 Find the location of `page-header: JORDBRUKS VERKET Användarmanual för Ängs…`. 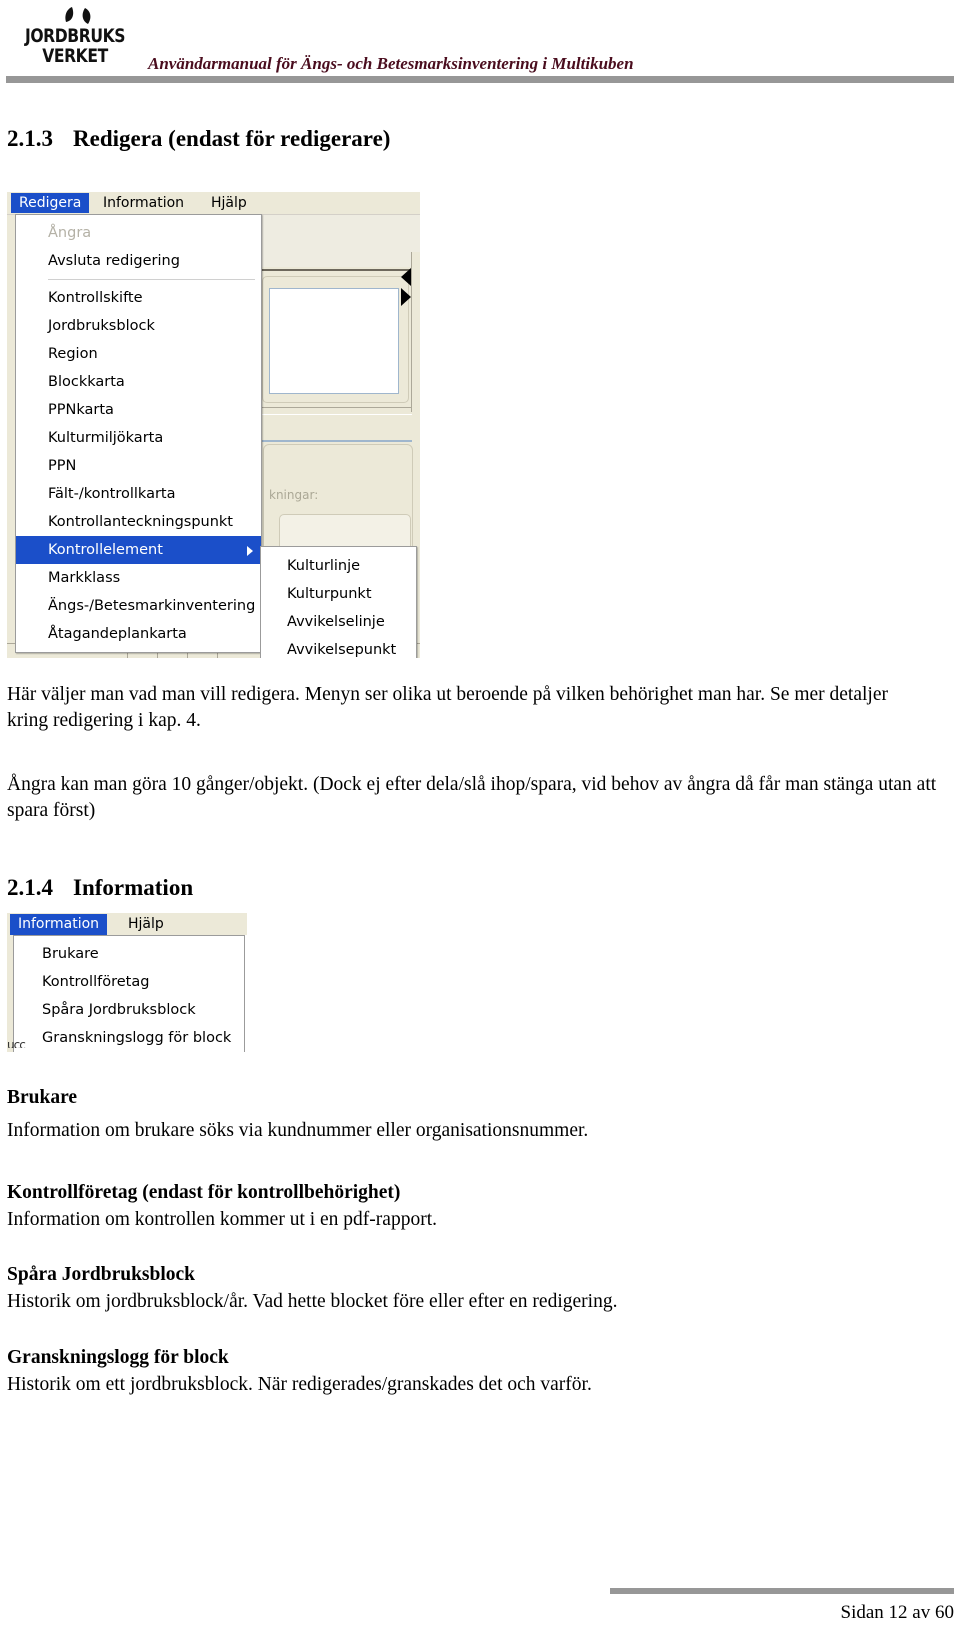

page-header: JORDBRUKS VERKET Användarmanual för Ängs… is located at coordinates (480, 48).